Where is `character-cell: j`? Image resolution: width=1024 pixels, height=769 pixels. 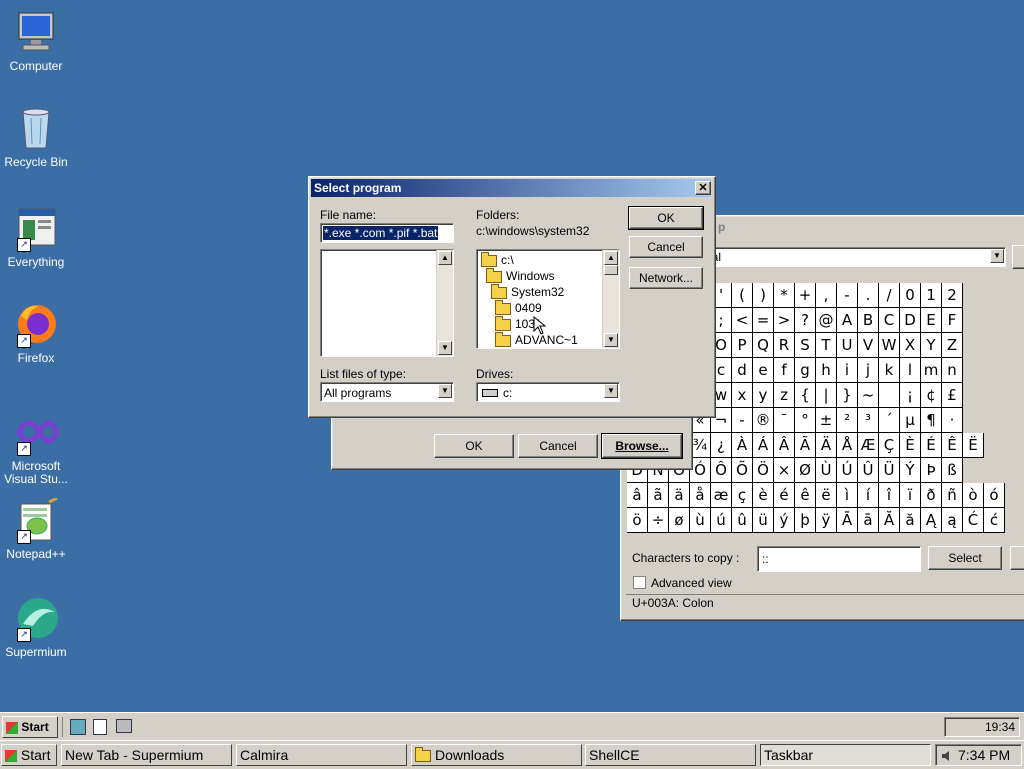 character-cell: j is located at coordinates (868, 370).